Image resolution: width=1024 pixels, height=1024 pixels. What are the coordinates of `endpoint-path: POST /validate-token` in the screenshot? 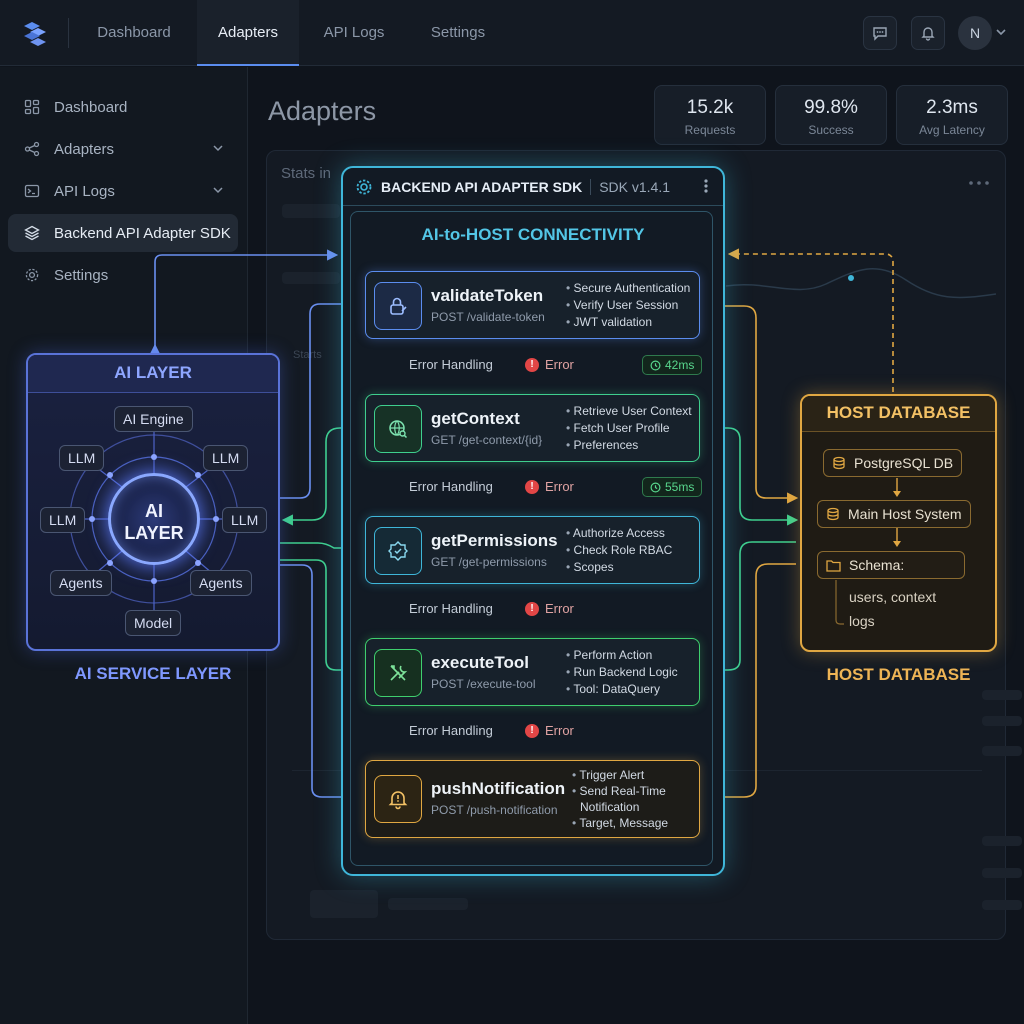 It's located at (488, 317).